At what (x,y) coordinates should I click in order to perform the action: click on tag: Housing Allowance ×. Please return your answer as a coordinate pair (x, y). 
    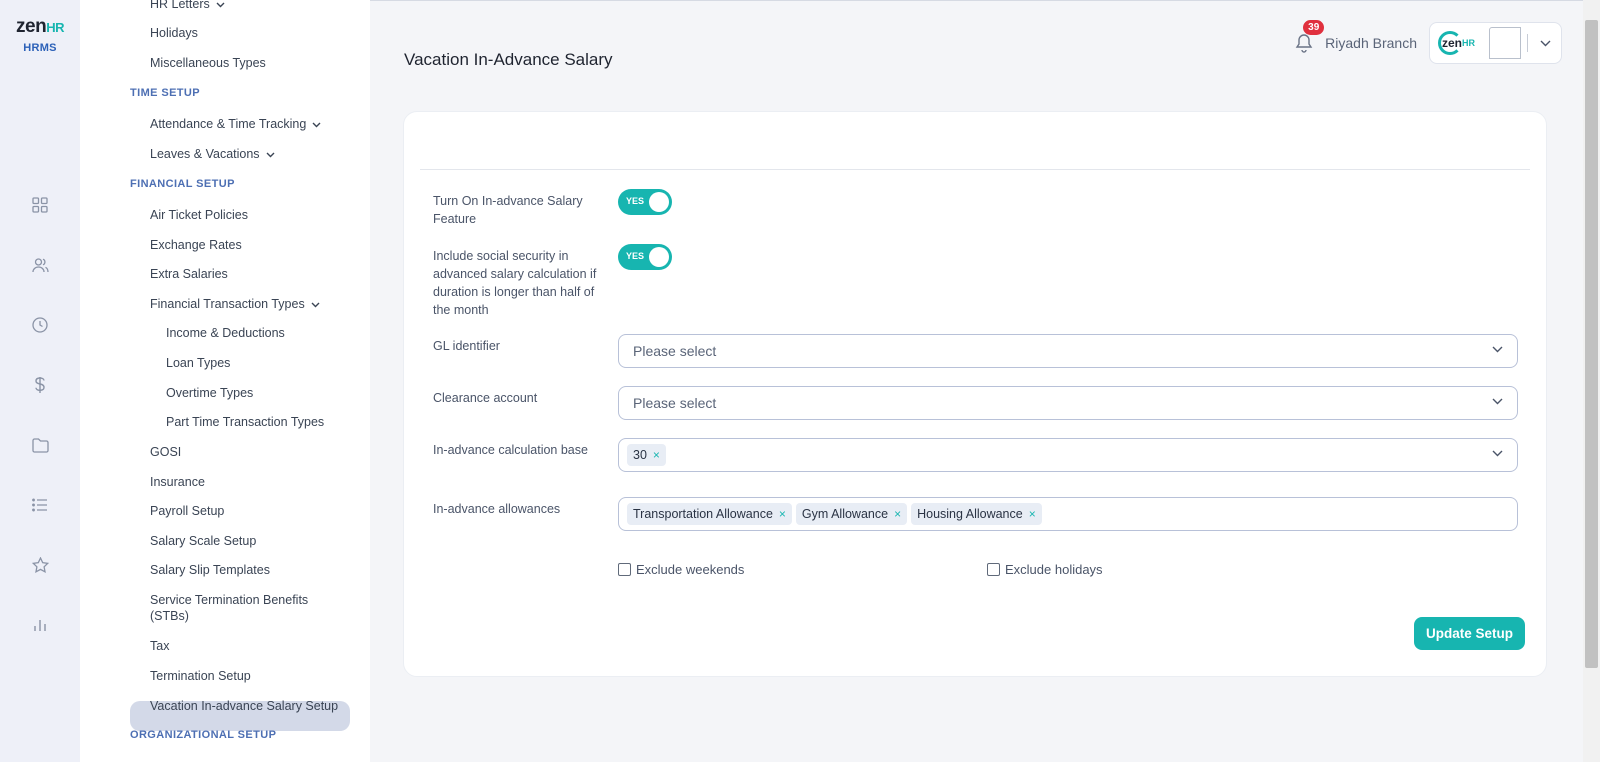
    Looking at the image, I should click on (976, 514).